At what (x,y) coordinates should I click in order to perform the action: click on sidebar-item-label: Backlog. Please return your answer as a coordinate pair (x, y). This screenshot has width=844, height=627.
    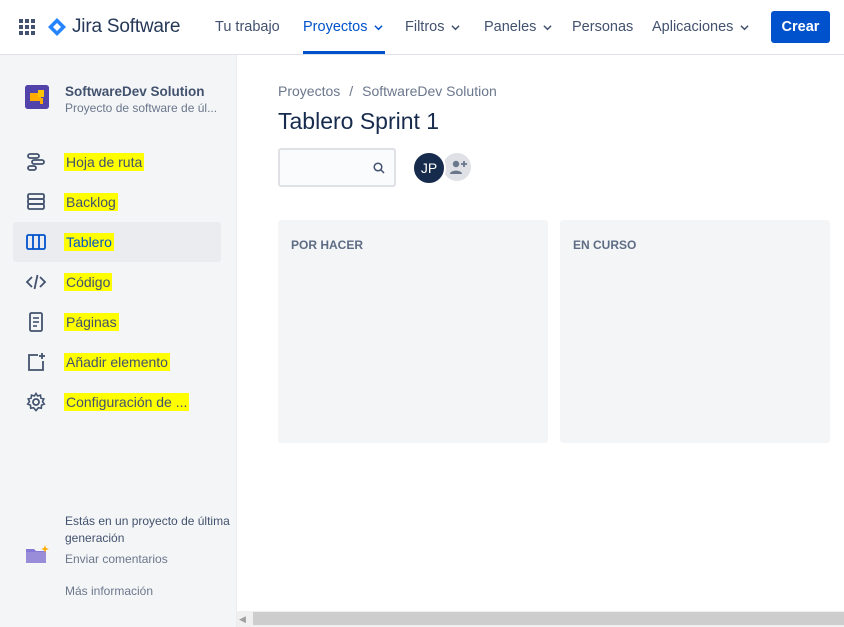
    Looking at the image, I should click on (91, 202).